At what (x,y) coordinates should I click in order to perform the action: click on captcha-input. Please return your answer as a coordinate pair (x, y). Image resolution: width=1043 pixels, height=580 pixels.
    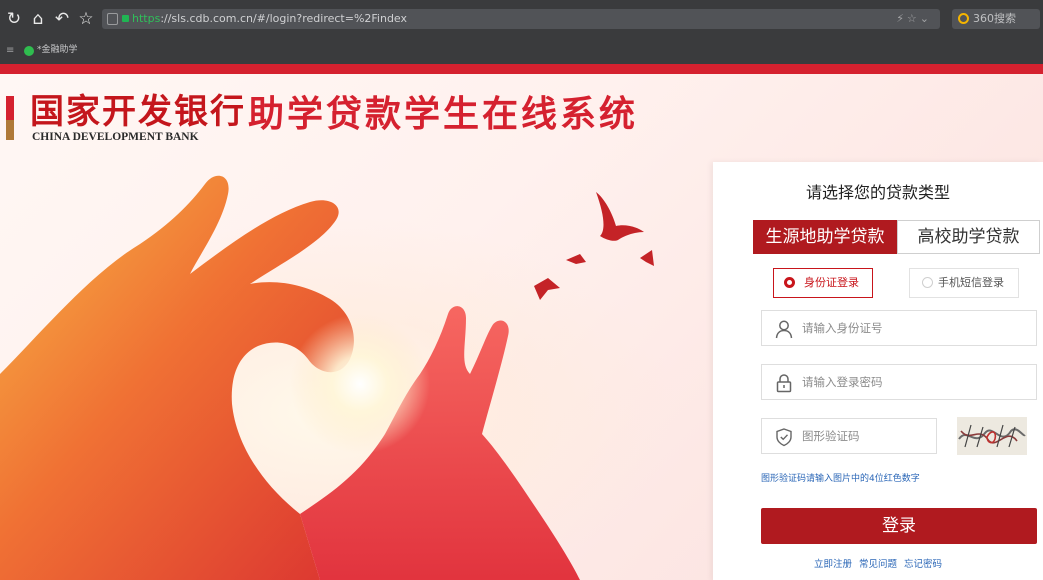
    Looking at the image, I should click on (866, 436).